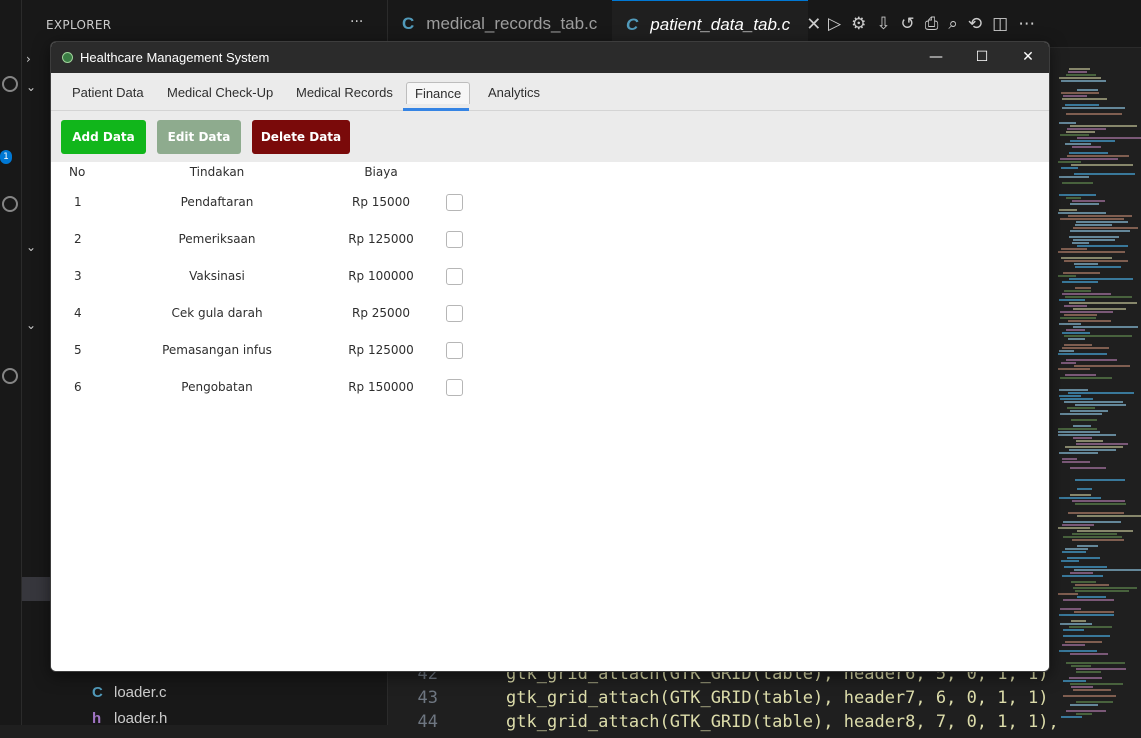  Describe the element at coordinates (141, 718) in the screenshot. I see `file-name: loader.h` at that location.